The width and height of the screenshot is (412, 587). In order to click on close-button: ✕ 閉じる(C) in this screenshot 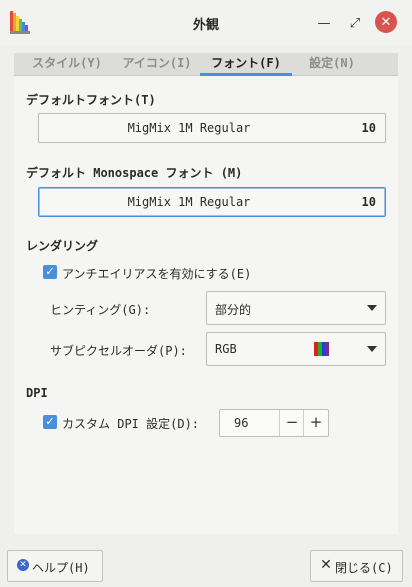, I will do `click(356, 566)`.